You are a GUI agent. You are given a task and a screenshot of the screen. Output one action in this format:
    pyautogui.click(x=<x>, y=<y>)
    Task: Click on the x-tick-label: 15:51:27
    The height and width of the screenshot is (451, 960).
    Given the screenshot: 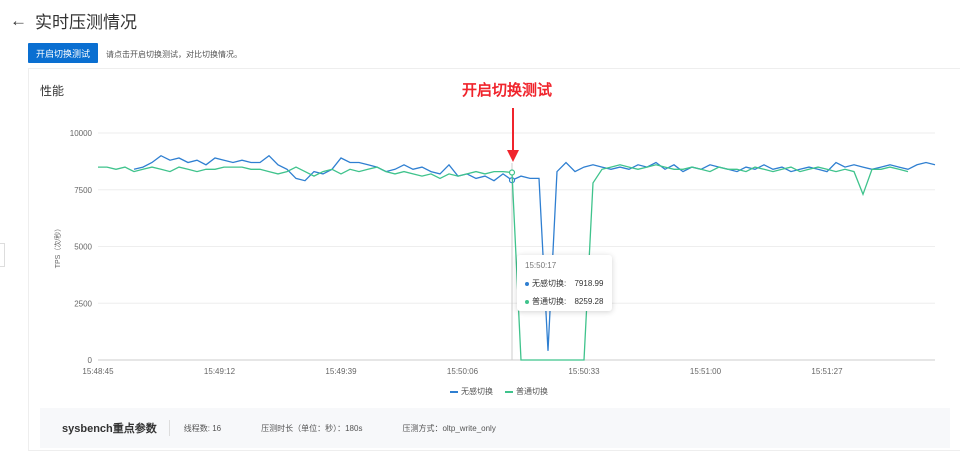 What is the action you would take?
    pyautogui.click(x=827, y=371)
    